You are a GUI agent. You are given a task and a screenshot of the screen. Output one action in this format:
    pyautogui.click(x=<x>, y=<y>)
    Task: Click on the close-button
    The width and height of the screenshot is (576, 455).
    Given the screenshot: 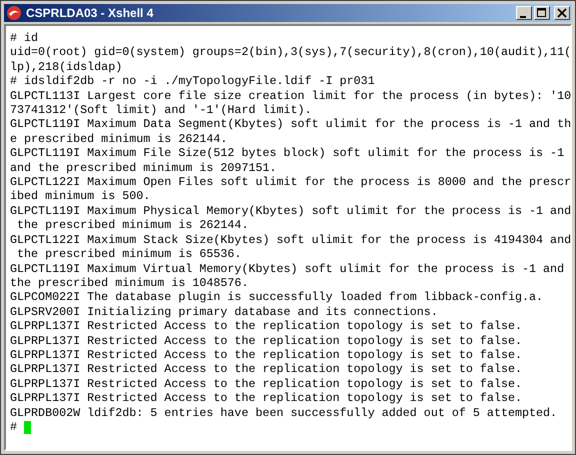 What is the action you would take?
    pyautogui.click(x=562, y=13)
    